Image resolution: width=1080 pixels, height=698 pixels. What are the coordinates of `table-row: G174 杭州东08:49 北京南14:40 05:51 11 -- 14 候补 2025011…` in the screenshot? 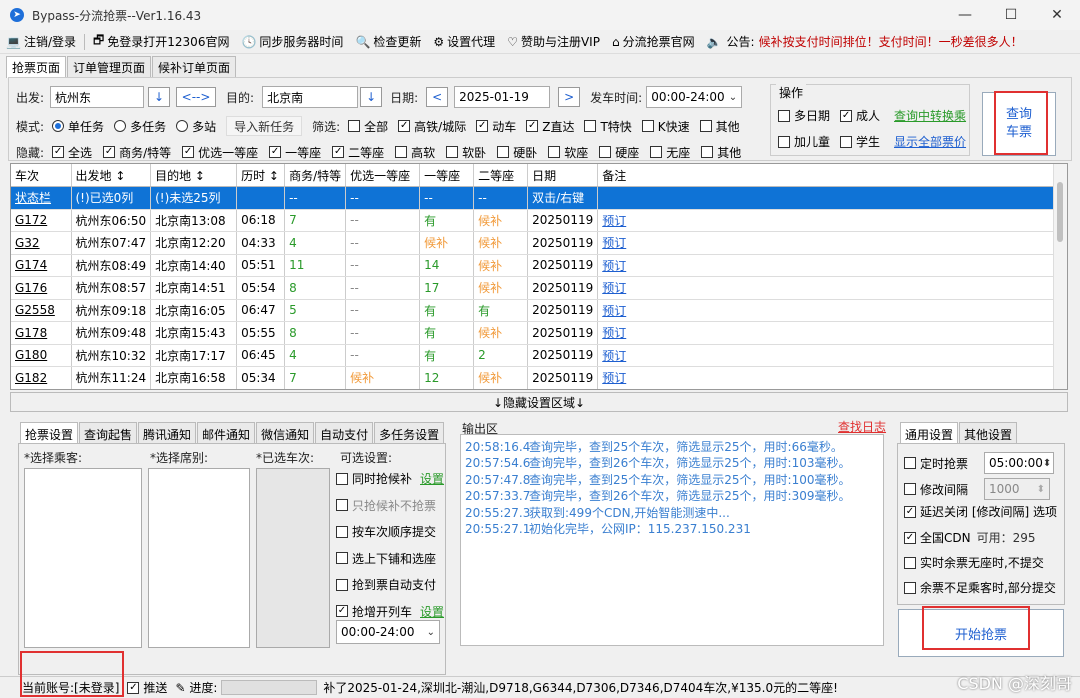 It's located at (538, 265).